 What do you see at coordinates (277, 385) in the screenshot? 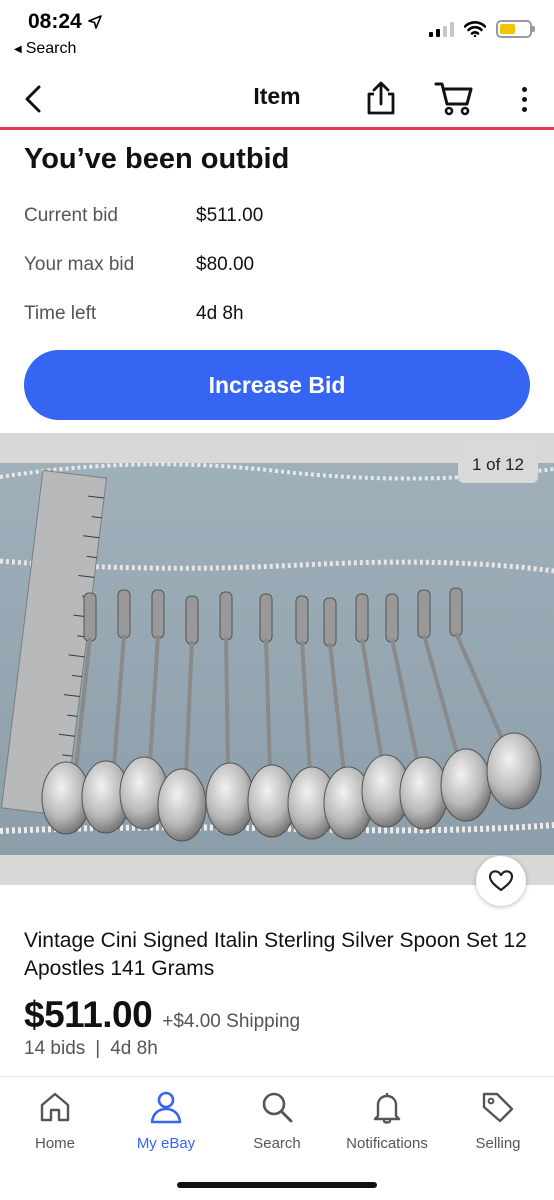
I see `increase-bid-button: Increase Bid` at bounding box center [277, 385].